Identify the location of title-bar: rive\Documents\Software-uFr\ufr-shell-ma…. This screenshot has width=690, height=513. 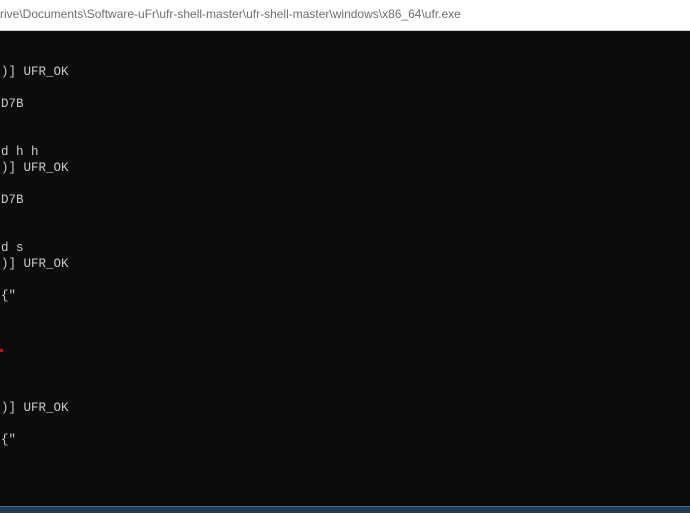
(345, 15).